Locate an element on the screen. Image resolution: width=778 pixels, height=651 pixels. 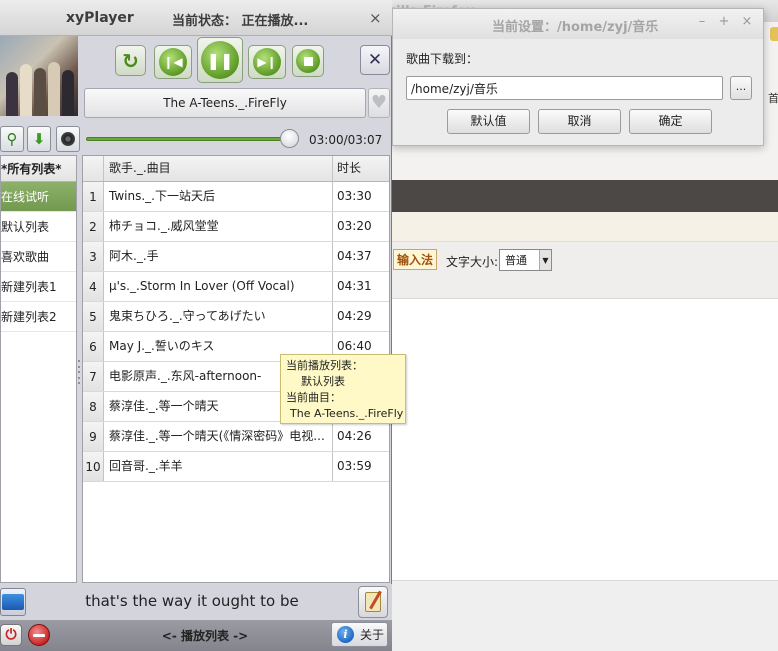
default-button: 默认值 is located at coordinates (488, 121).